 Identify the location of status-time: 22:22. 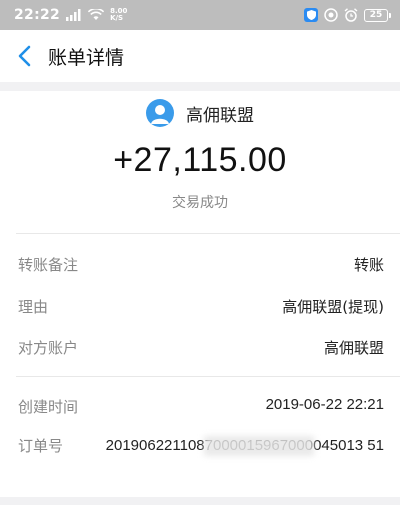
(37, 15).